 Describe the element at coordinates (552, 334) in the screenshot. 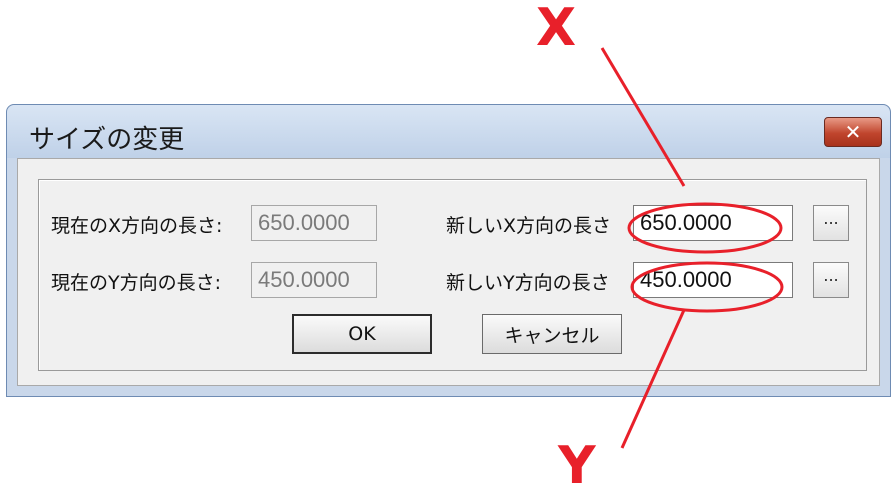

I see `cancel-button: キャンセル` at that location.